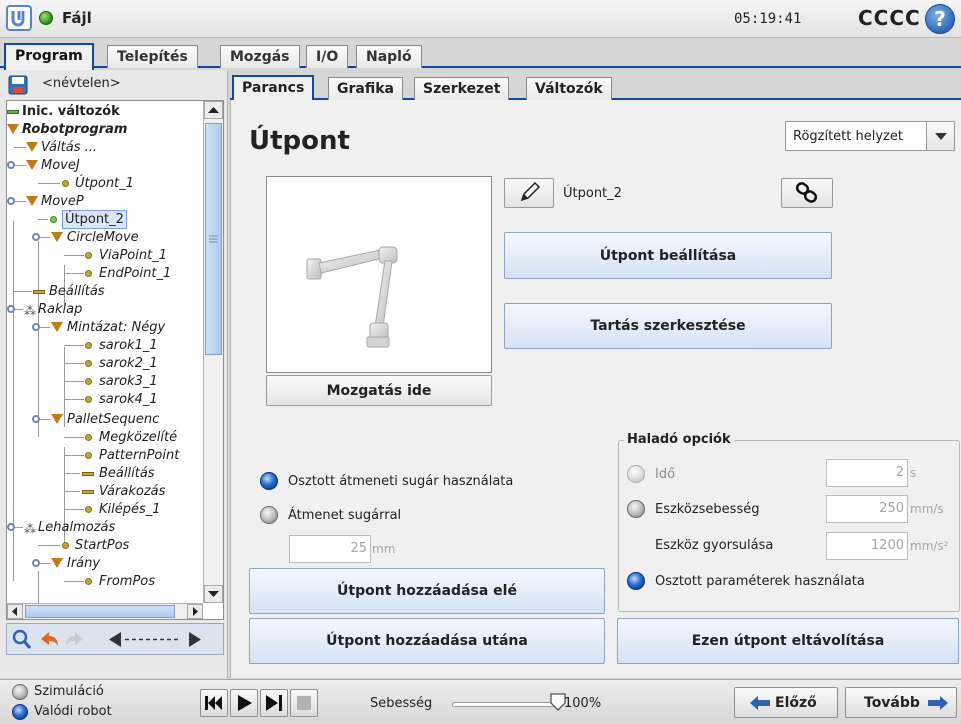 This screenshot has height=724, width=961. What do you see at coordinates (807, 193) in the screenshot?
I see `link-button` at bounding box center [807, 193].